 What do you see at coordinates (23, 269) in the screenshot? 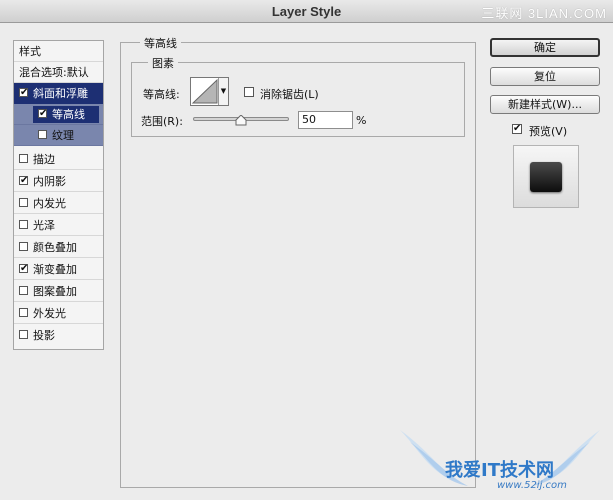
I see `gradient-overlay-checkbox: ✔` at bounding box center [23, 269].